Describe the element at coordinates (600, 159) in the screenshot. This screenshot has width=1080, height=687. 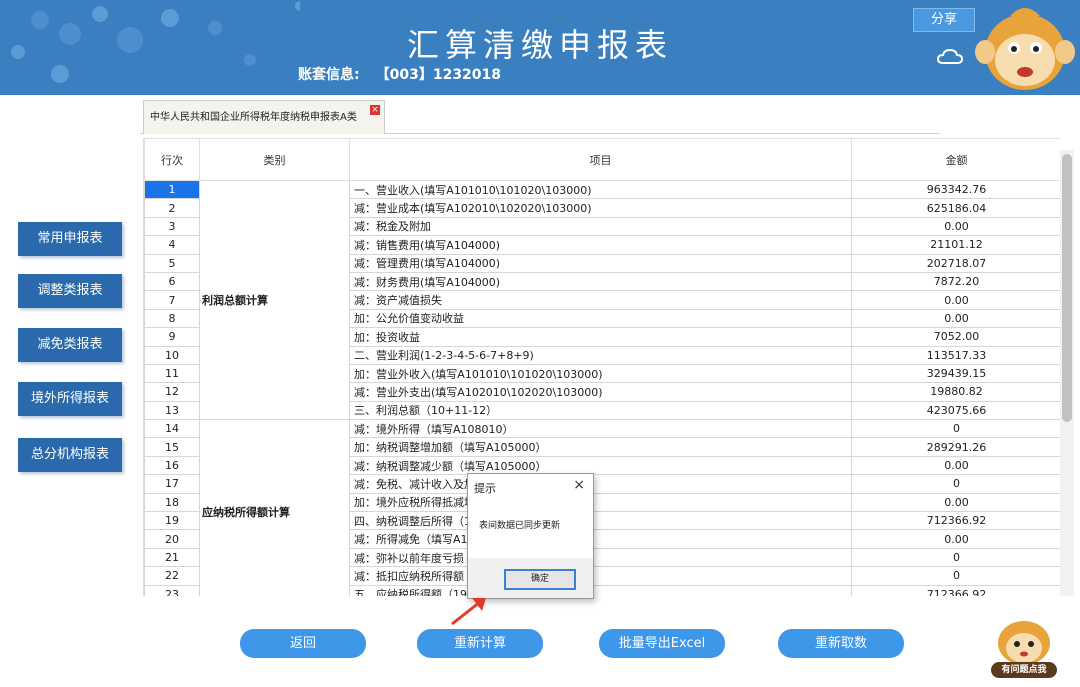
I see `header-item: 项目` at that location.